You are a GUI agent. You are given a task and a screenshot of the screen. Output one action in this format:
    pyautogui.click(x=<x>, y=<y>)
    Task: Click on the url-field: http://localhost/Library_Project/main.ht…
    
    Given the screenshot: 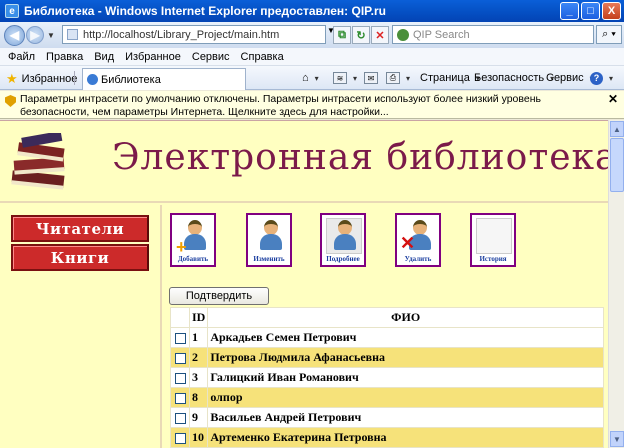 What is the action you would take?
    pyautogui.click(x=194, y=34)
    